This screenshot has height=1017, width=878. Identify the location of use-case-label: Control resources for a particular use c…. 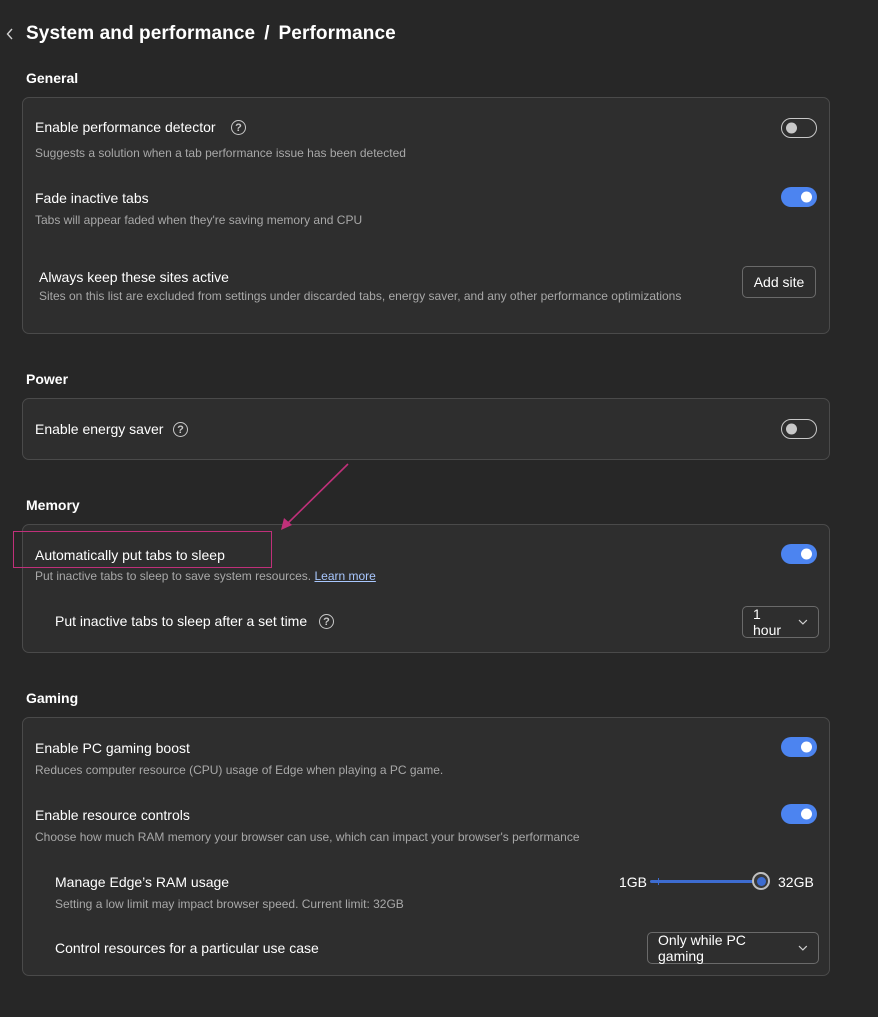
(187, 948).